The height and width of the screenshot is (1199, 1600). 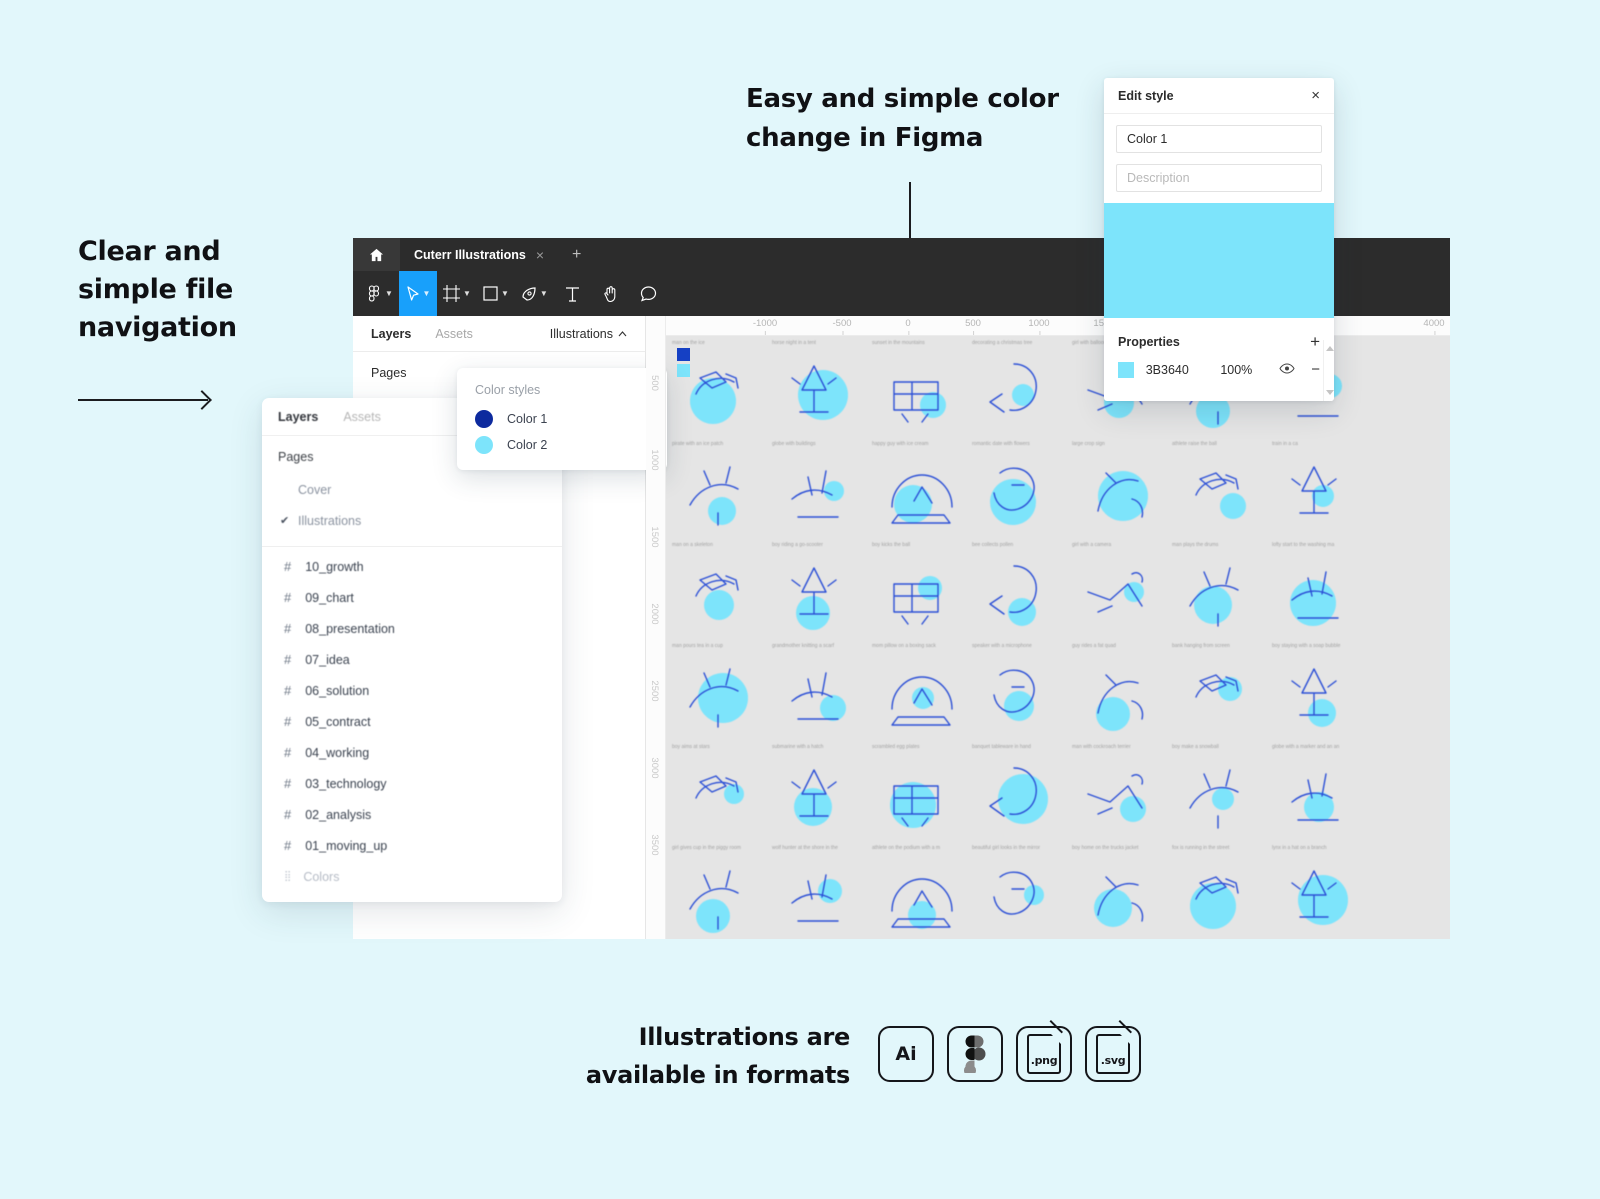 I want to click on illustration-cell: banquet tableware in hand, so click(x=1016, y=790).